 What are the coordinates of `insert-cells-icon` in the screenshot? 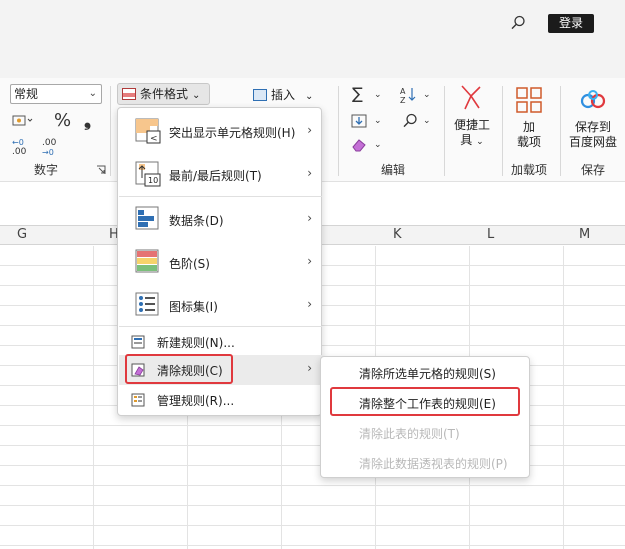 It's located at (260, 95).